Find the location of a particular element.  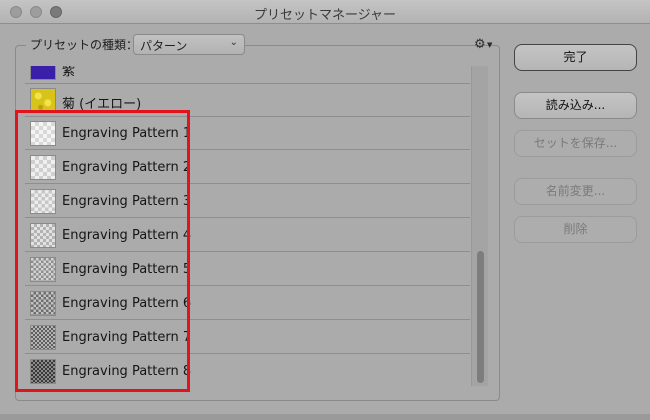

scrollbar-thumb is located at coordinates (480, 317).